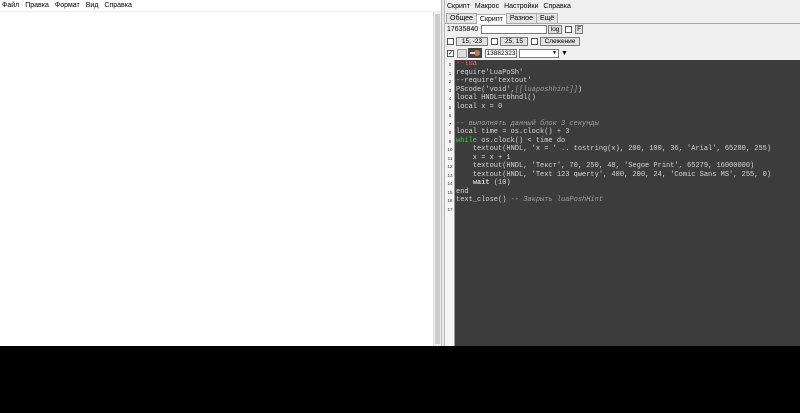 Image resolution: width=800 pixels, height=413 pixels. Describe the element at coordinates (92, 5) in the screenshot. I see `menu-view: Вид` at that location.